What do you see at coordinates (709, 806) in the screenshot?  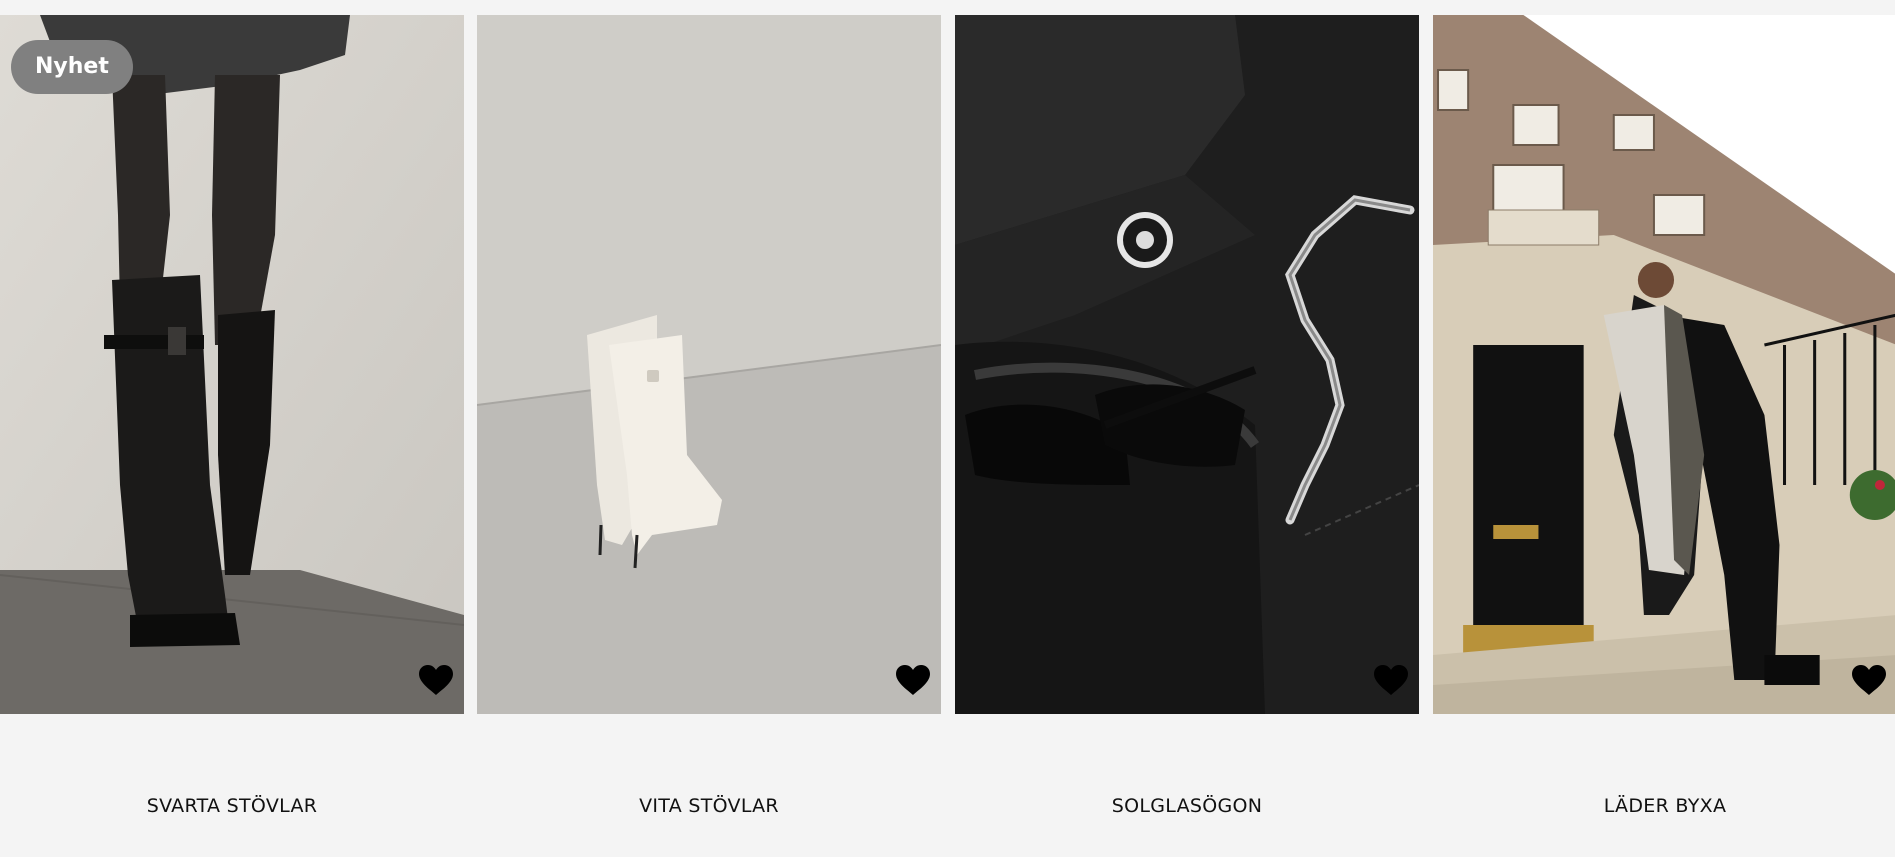 I see `product-title: VITA STÖVLAR` at bounding box center [709, 806].